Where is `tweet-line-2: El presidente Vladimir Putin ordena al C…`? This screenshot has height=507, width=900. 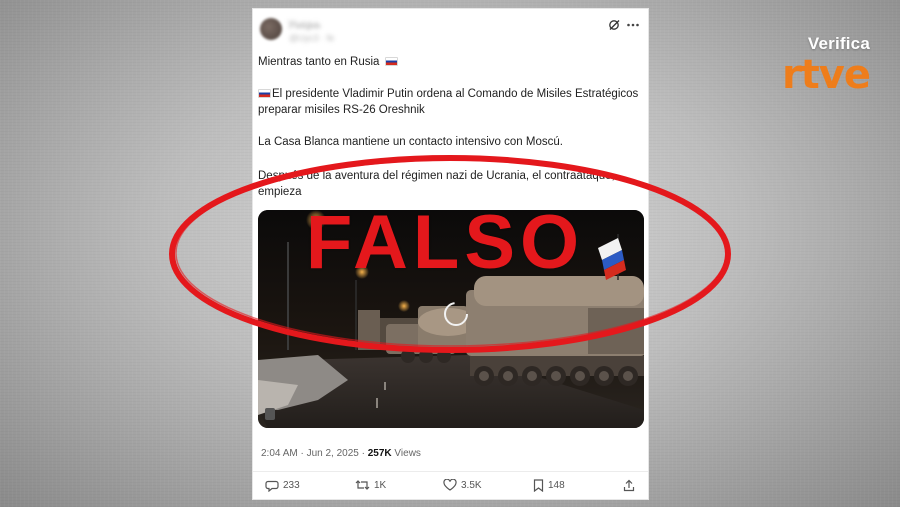
tweet-line-2: El presidente Vladimir Putin ordena al C… is located at coordinates (450, 102).